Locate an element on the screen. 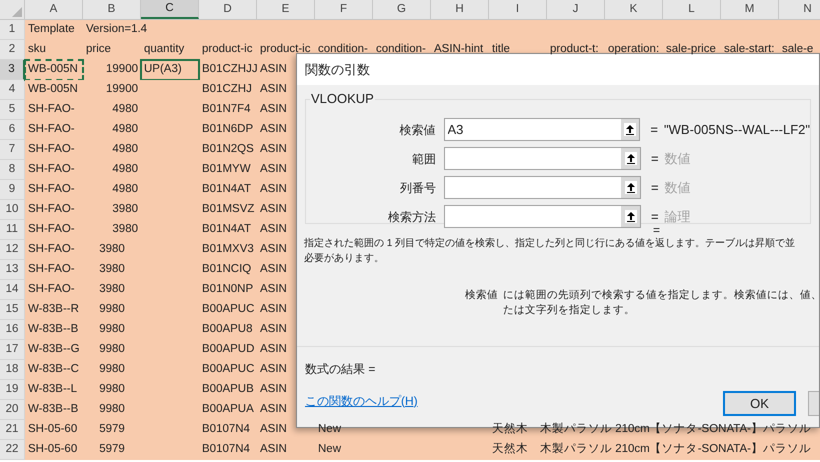 This screenshot has height=462, width=820. cell-text: B01N0NP is located at coordinates (228, 290).